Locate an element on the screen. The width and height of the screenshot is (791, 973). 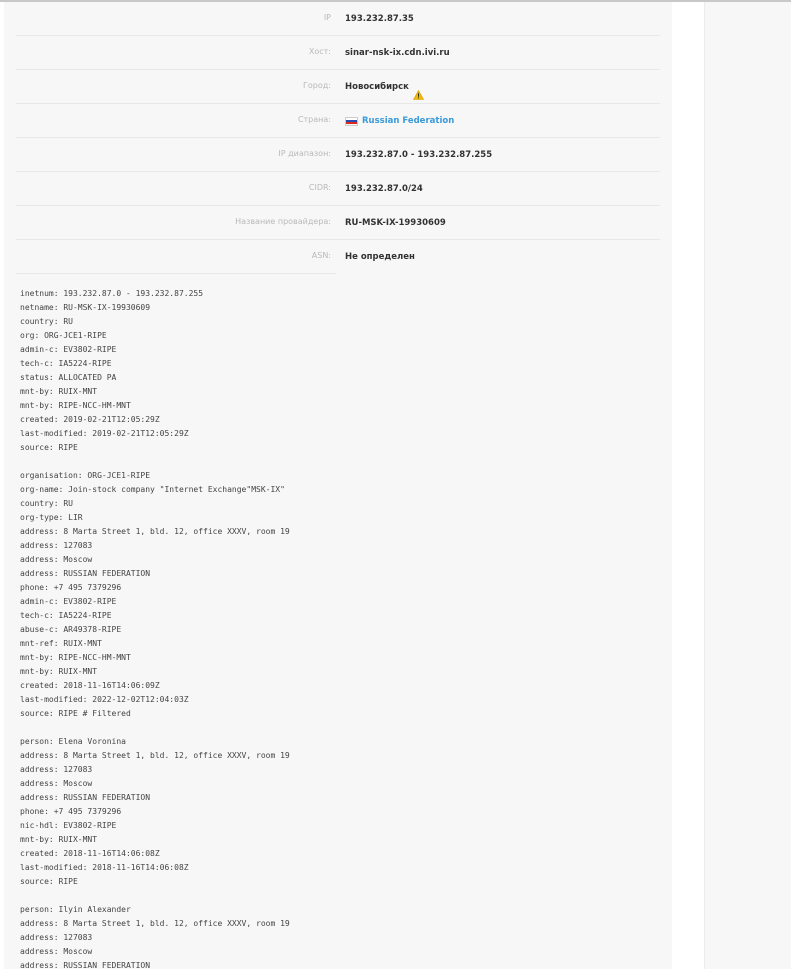
warning-icon is located at coordinates (418, 91).